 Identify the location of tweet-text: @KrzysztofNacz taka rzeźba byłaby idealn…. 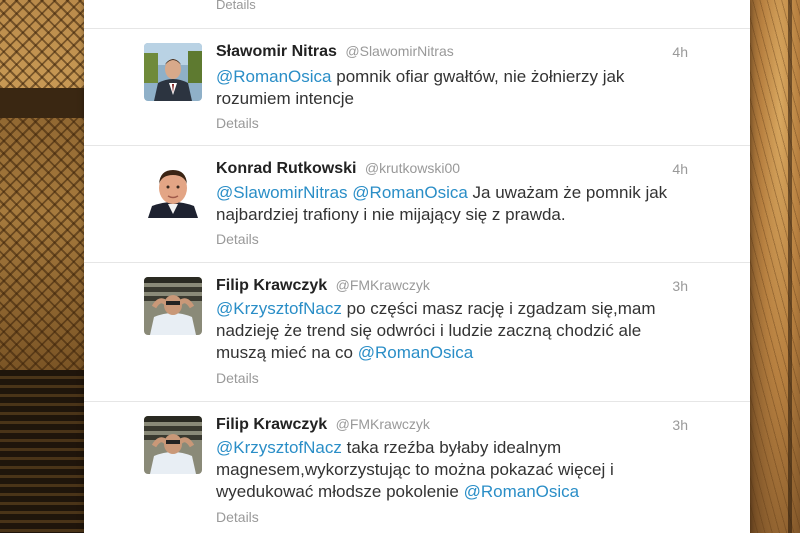
(456, 470).